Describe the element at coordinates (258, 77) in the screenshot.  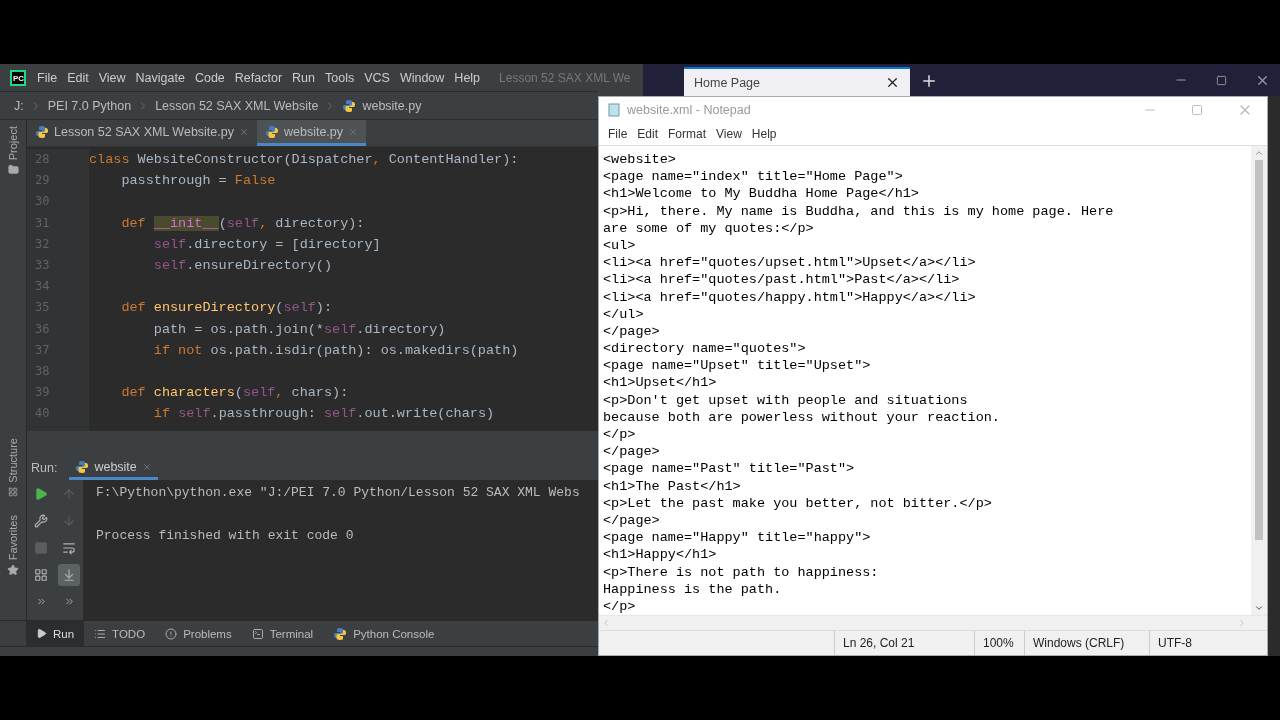
I see `menu-item: Refactor` at that location.